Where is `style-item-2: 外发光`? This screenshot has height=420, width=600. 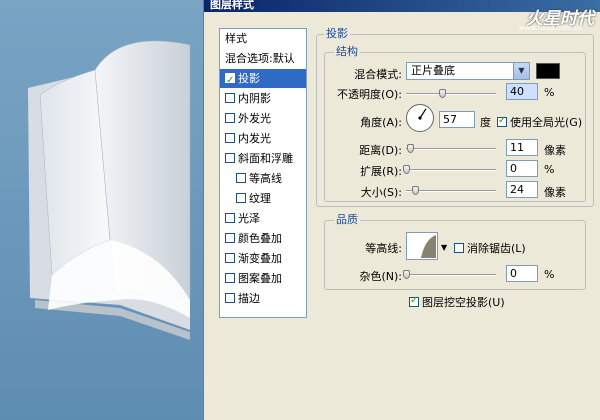 style-item-2: 外发光 is located at coordinates (263, 118).